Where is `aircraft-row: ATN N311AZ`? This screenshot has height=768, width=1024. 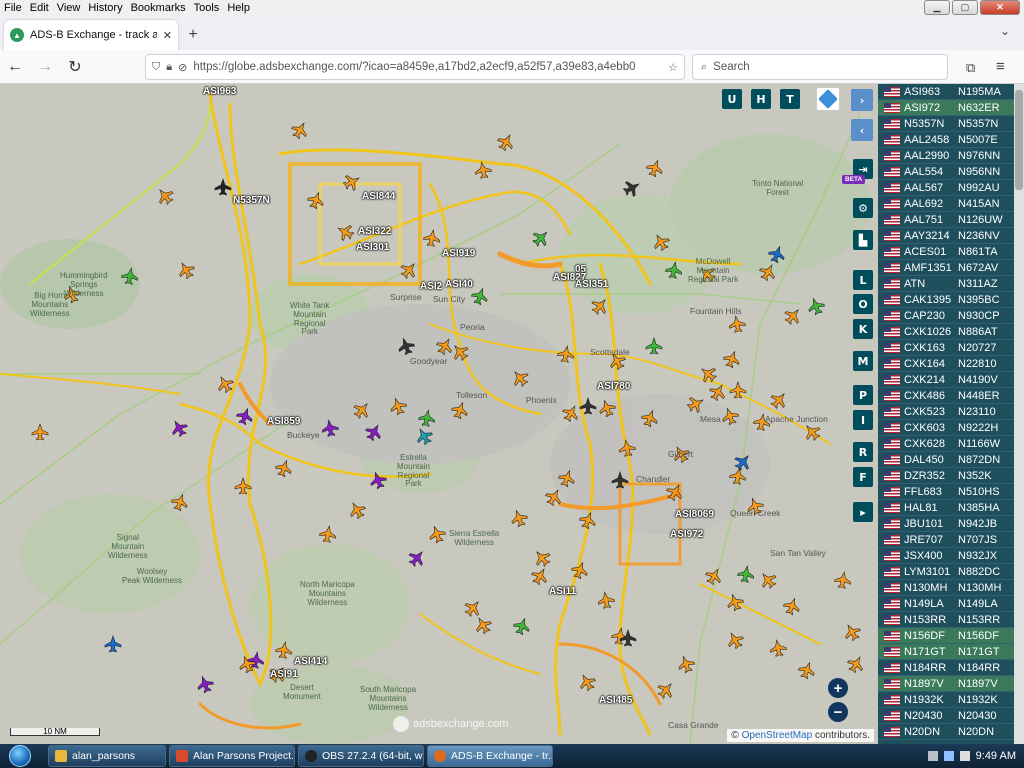 aircraft-row: ATN N311AZ is located at coordinates (946, 284).